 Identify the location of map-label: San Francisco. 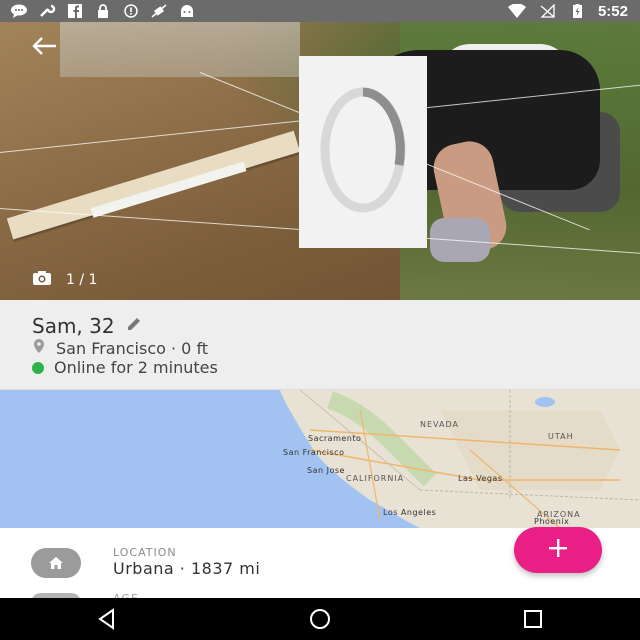
(314, 452).